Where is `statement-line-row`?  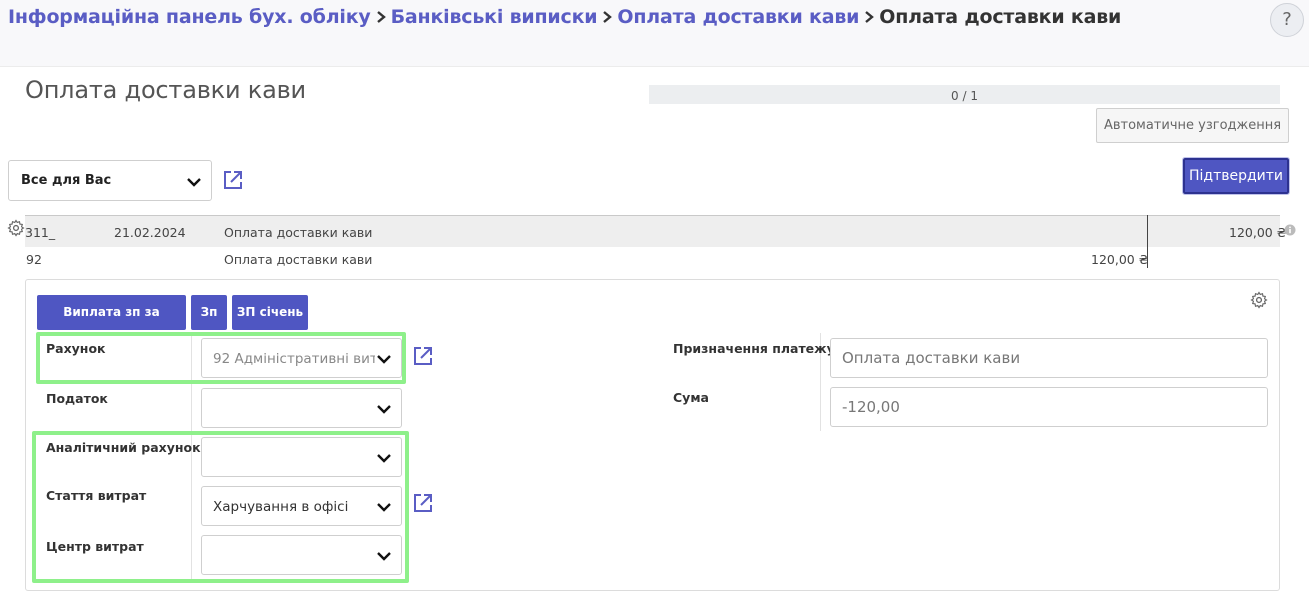
statement-line-row is located at coordinates (652, 231).